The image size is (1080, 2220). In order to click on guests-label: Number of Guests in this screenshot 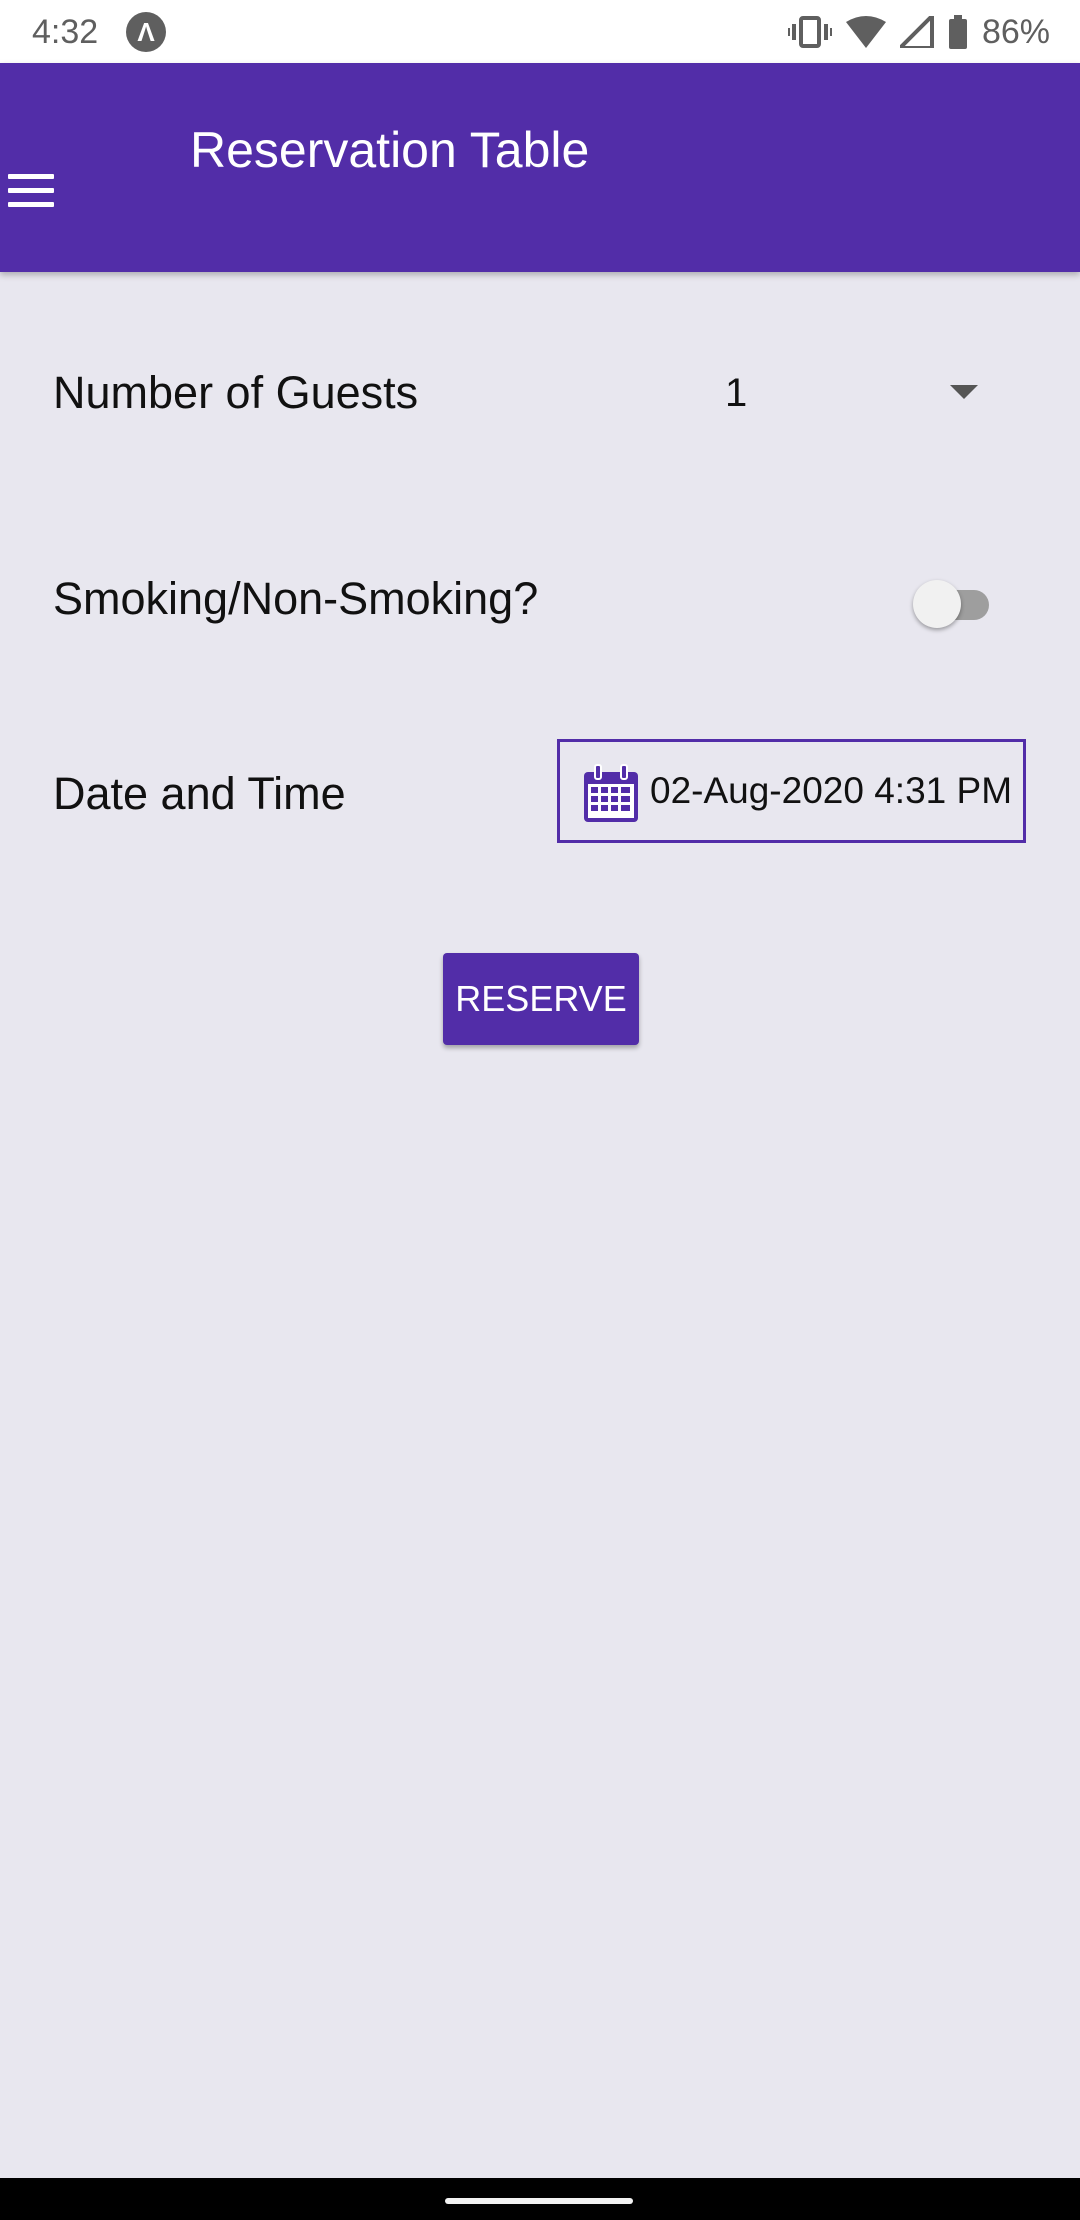, I will do `click(236, 392)`.